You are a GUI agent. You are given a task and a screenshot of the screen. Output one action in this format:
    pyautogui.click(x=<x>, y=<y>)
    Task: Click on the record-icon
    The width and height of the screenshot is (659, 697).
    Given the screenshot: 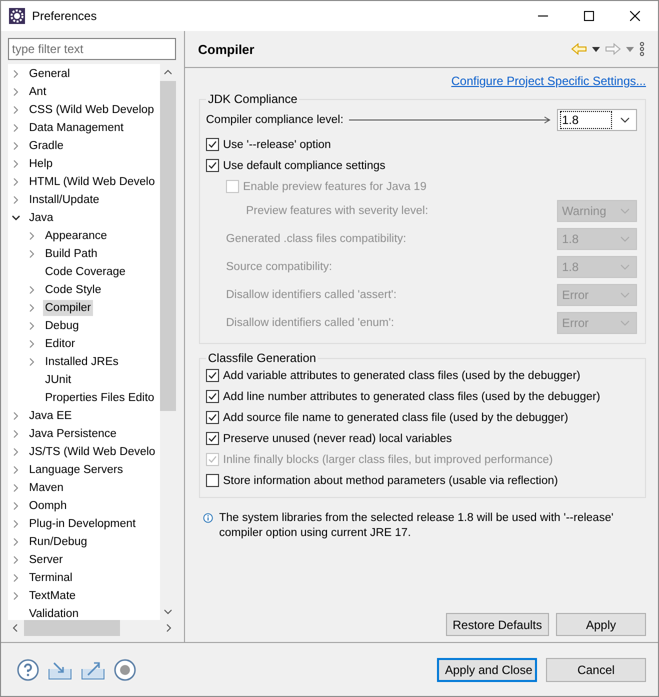 What is the action you would take?
    pyautogui.click(x=125, y=669)
    